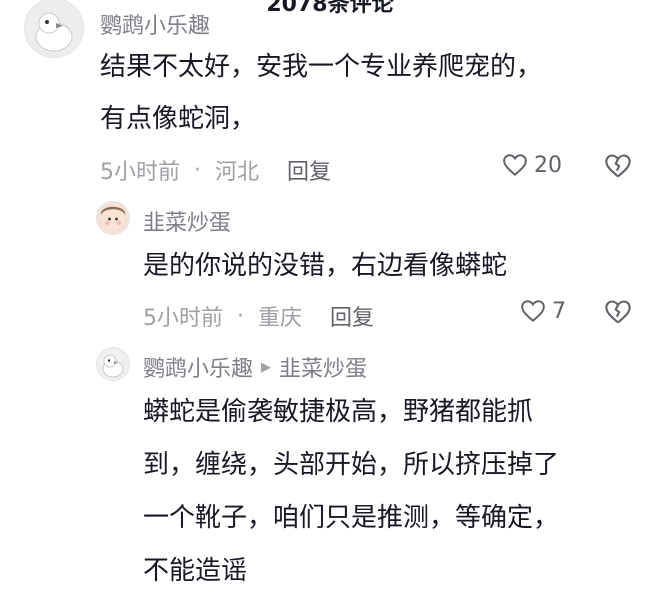  I want to click on reply-location: 重庆, so click(280, 318).